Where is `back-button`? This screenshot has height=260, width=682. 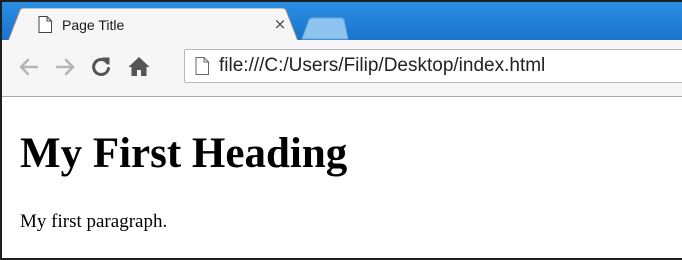
back-button is located at coordinates (29, 67).